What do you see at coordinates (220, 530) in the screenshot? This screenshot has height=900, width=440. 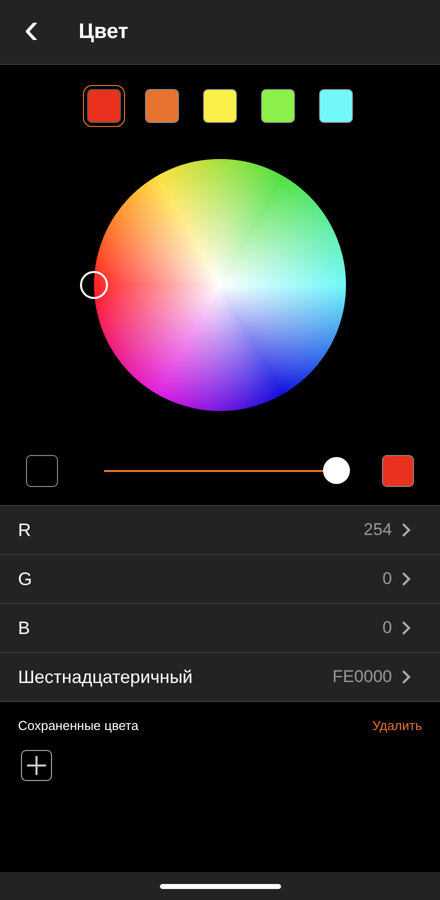 I see `value-row: R 254` at bounding box center [220, 530].